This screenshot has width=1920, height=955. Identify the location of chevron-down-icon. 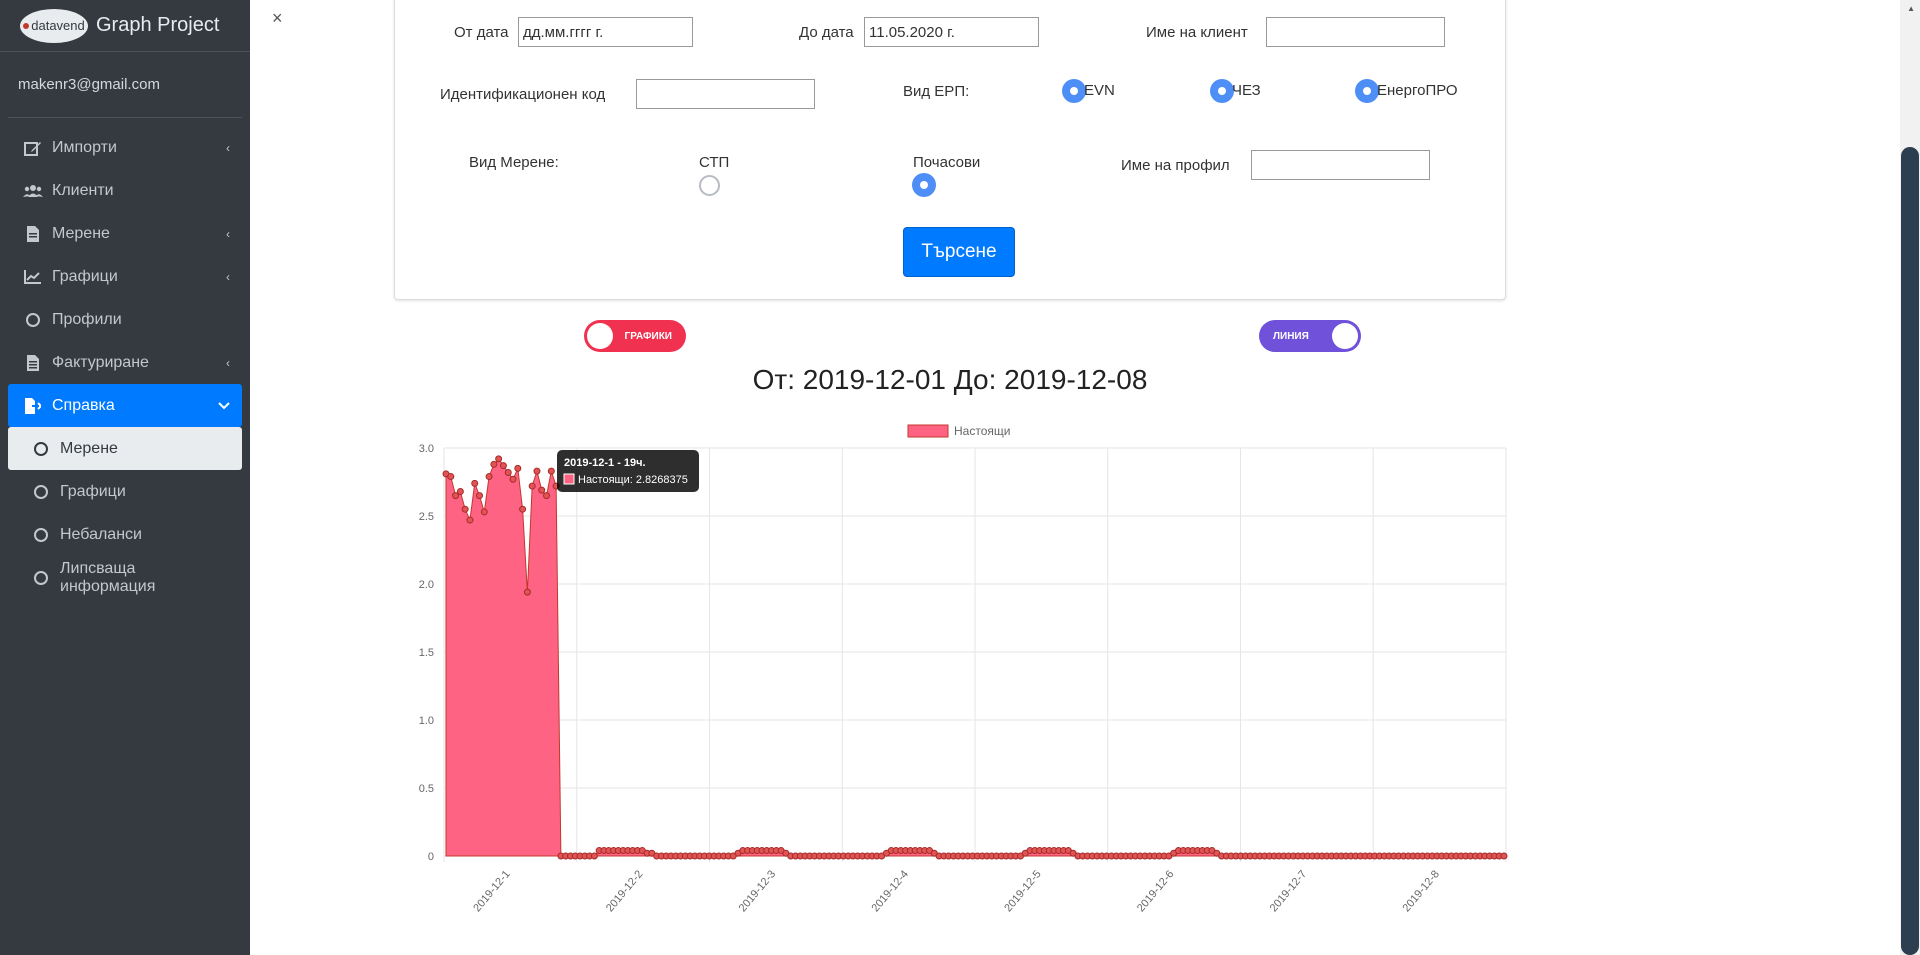
(224, 406).